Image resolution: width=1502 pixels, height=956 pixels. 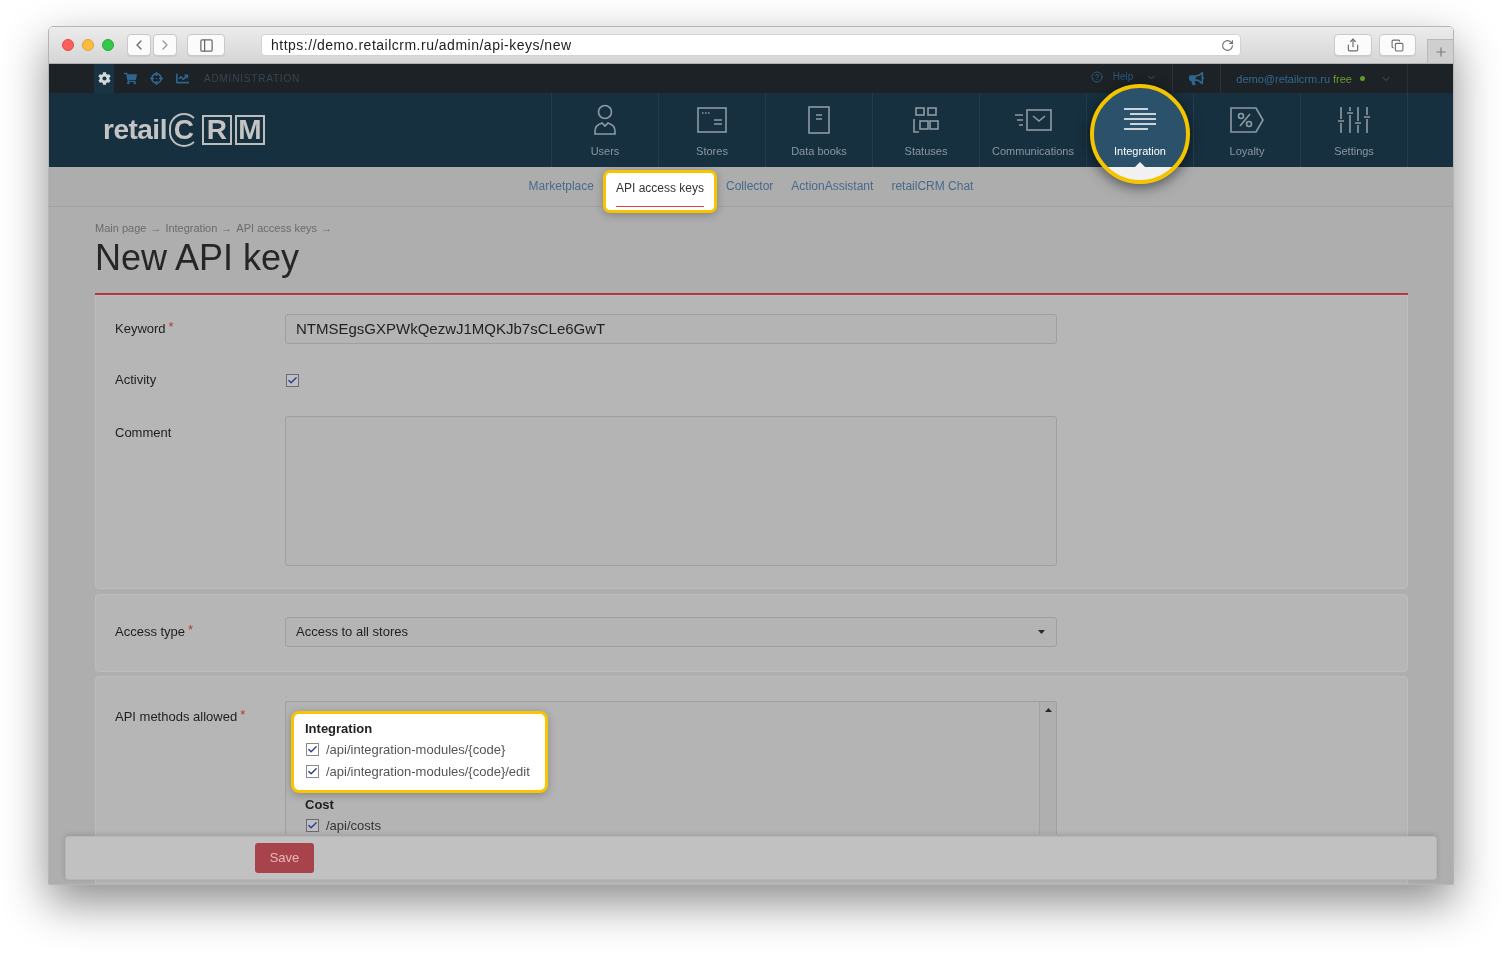 I want to click on tabs-button, so click(x=1397, y=45).